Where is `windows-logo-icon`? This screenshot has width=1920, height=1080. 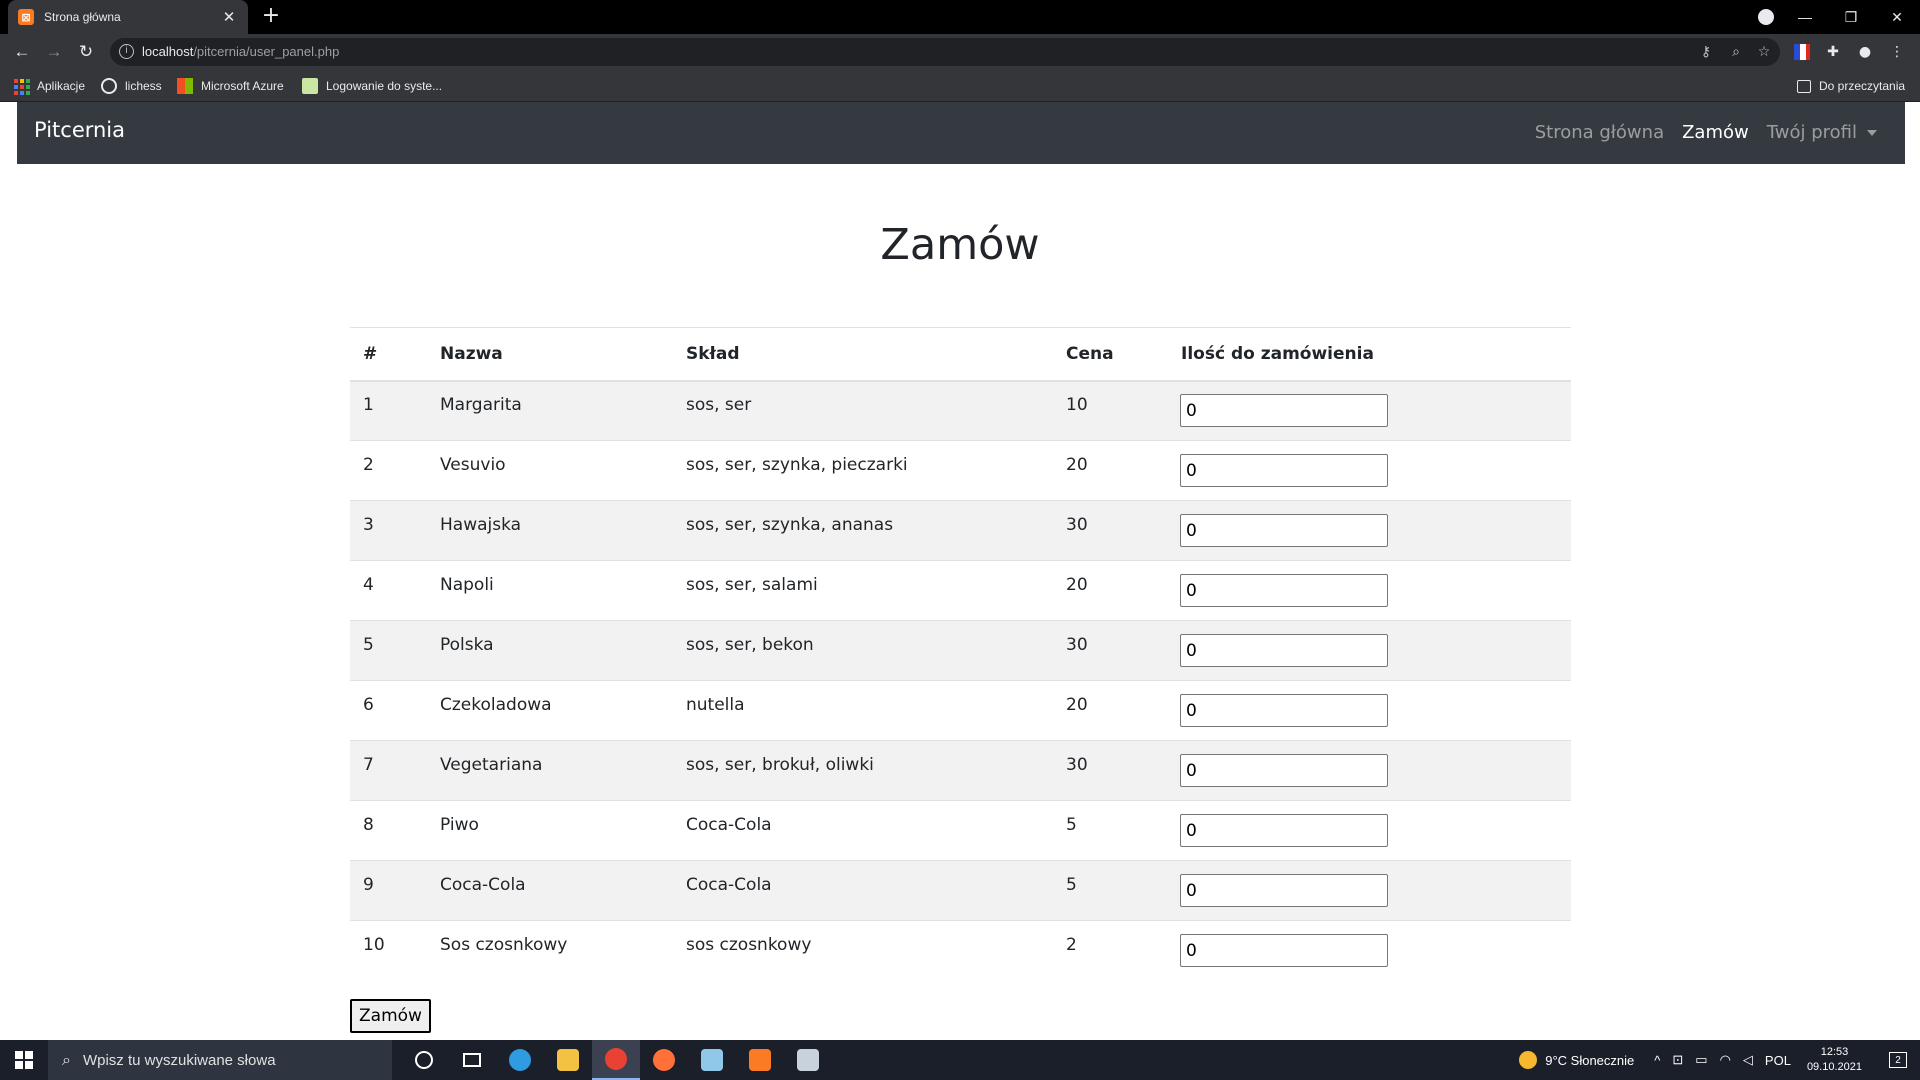
windows-logo-icon is located at coordinates (24, 1060).